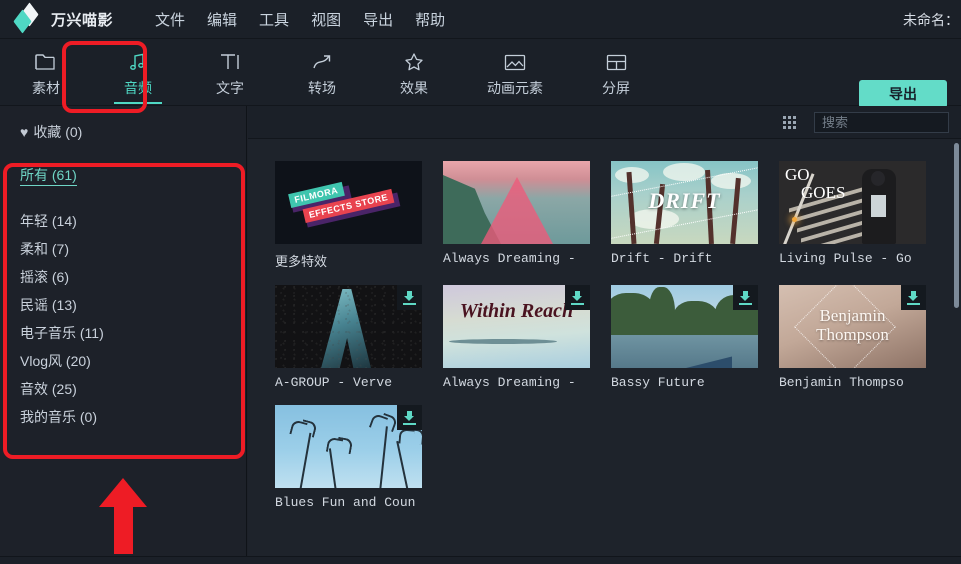 Image resolution: width=961 pixels, height=564 pixels. I want to click on asset-title: Bassy Future, so click(658, 382).